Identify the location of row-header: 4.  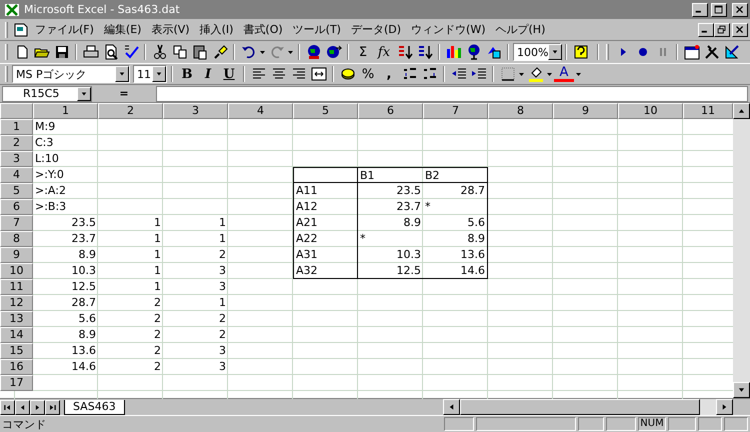
(16, 175).